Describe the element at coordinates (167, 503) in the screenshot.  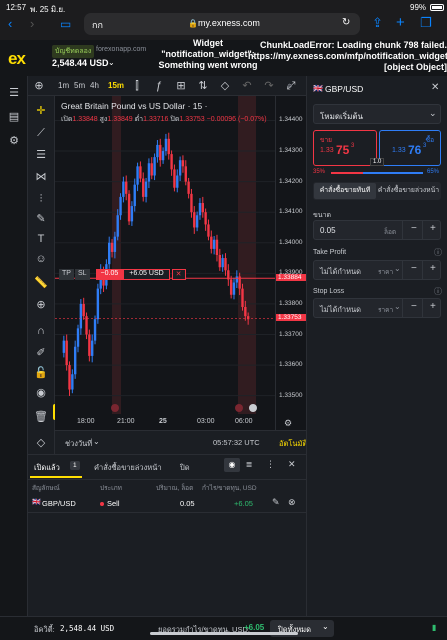
I see `table-row: 🇬🇧 GBP/USD Sell 0.05 +6.05 ✎ ⊗` at that location.